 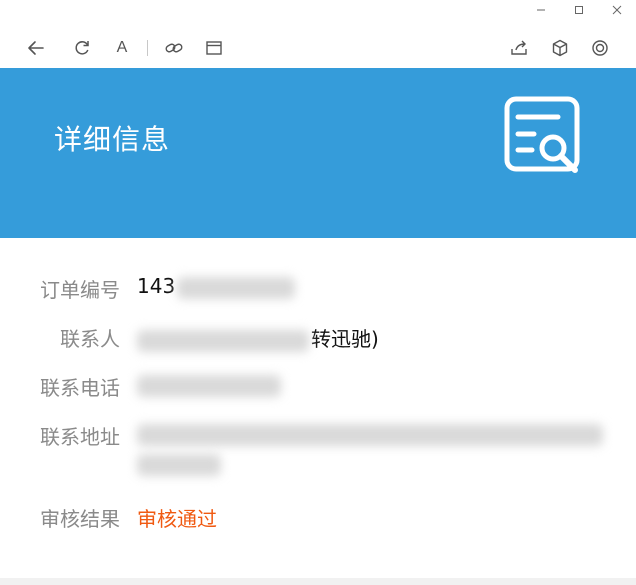 I want to click on footer-strip, so click(x=318, y=581).